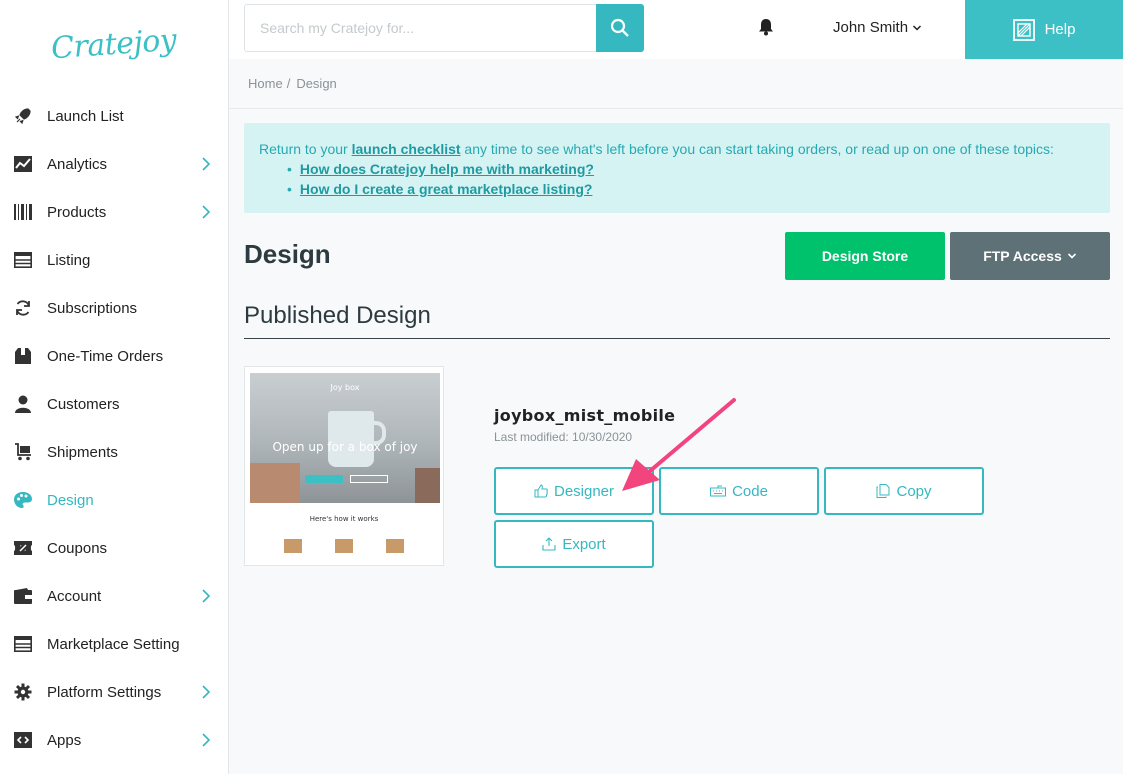  I want to click on logo: Cratejoy, so click(114, 44).